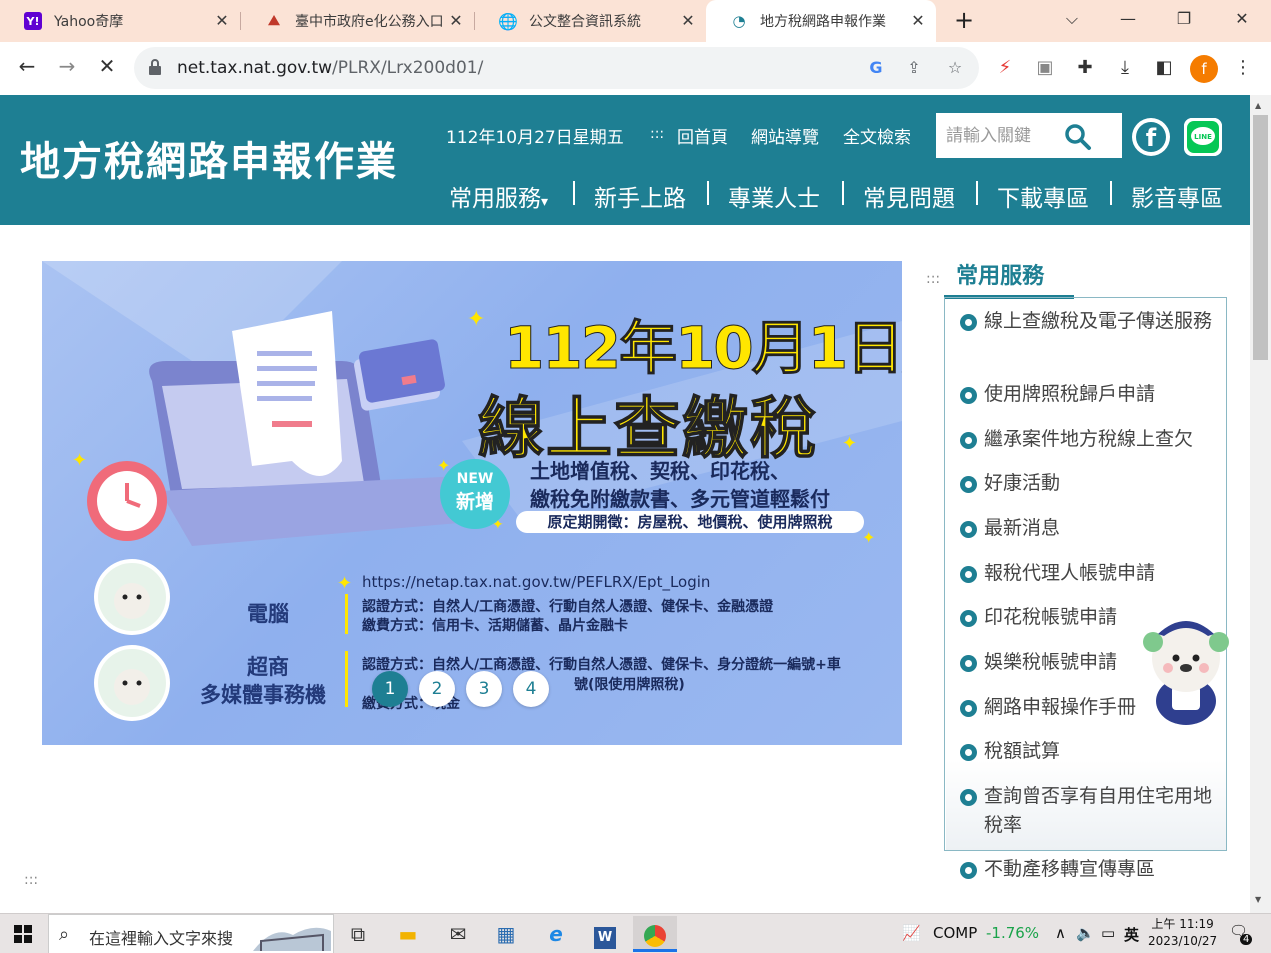  I want to click on download-icon: ⤓, so click(1125, 68).